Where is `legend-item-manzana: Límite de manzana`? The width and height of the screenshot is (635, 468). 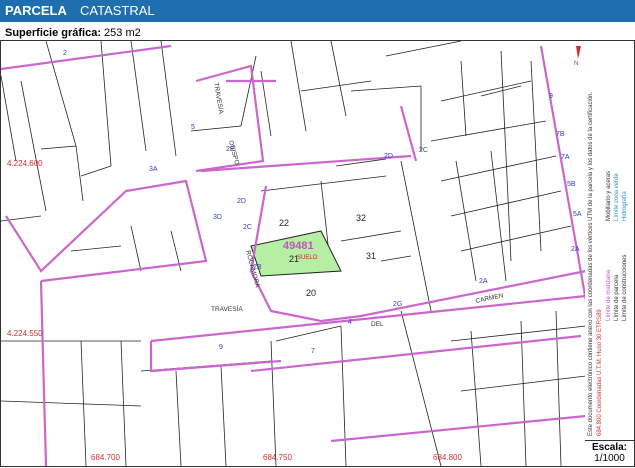
legend-item-manzana: Límite de manzana is located at coordinates (609, 295).